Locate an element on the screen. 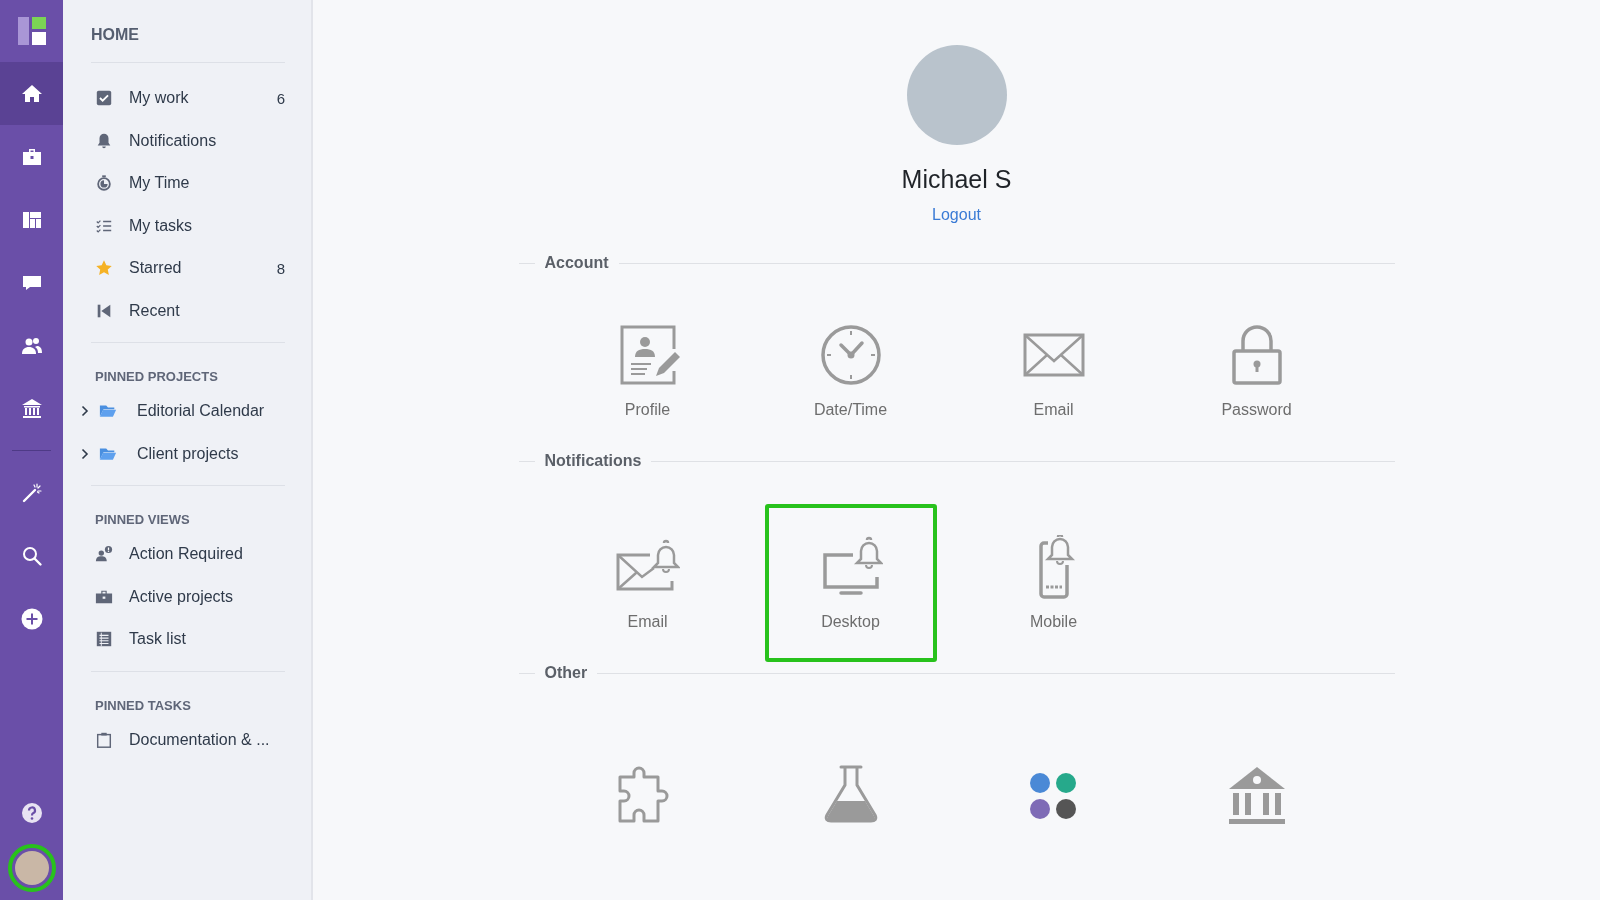  settings-tile: Password is located at coordinates (1256, 371).